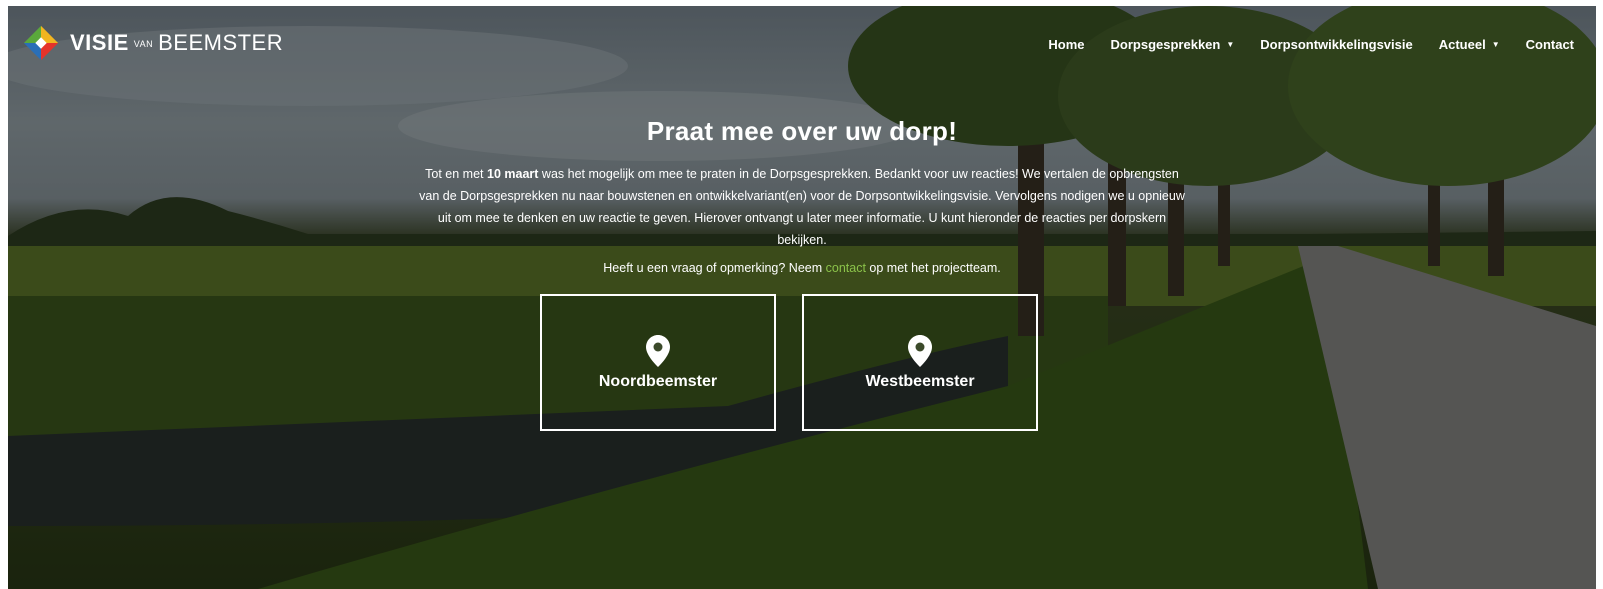  Describe the element at coordinates (714, 268) in the screenshot. I see `question-before: Heeft u een vraag of opmerking? Neem` at that location.